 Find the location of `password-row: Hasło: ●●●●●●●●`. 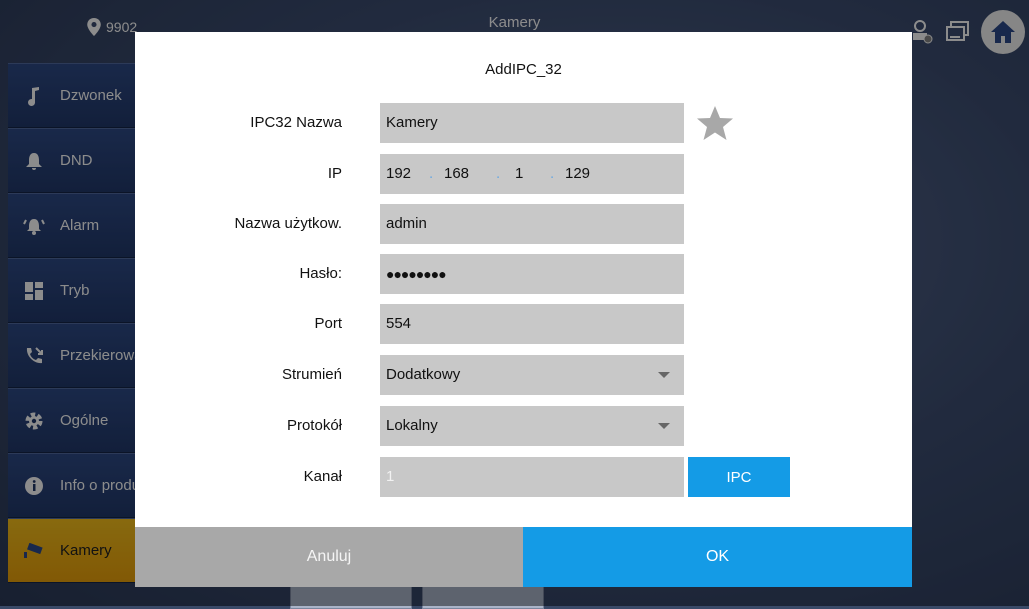

password-row: Hasło: ●●●●●●●● is located at coordinates (523, 274).